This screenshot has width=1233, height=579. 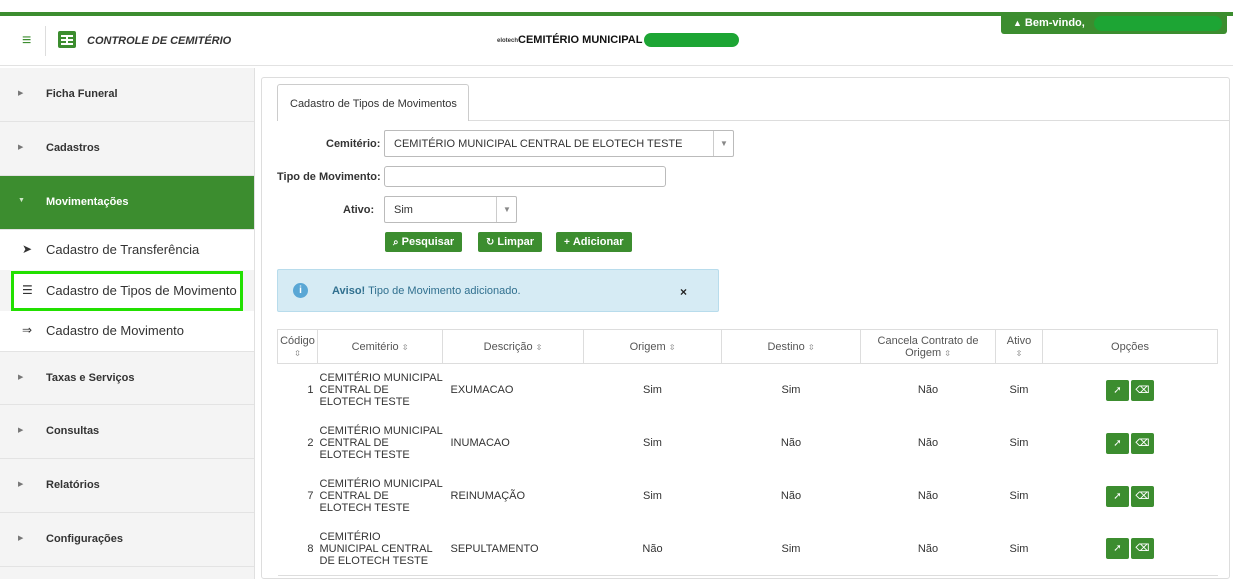 I want to click on sidebar-item-label: Cadastros, so click(x=73, y=148).